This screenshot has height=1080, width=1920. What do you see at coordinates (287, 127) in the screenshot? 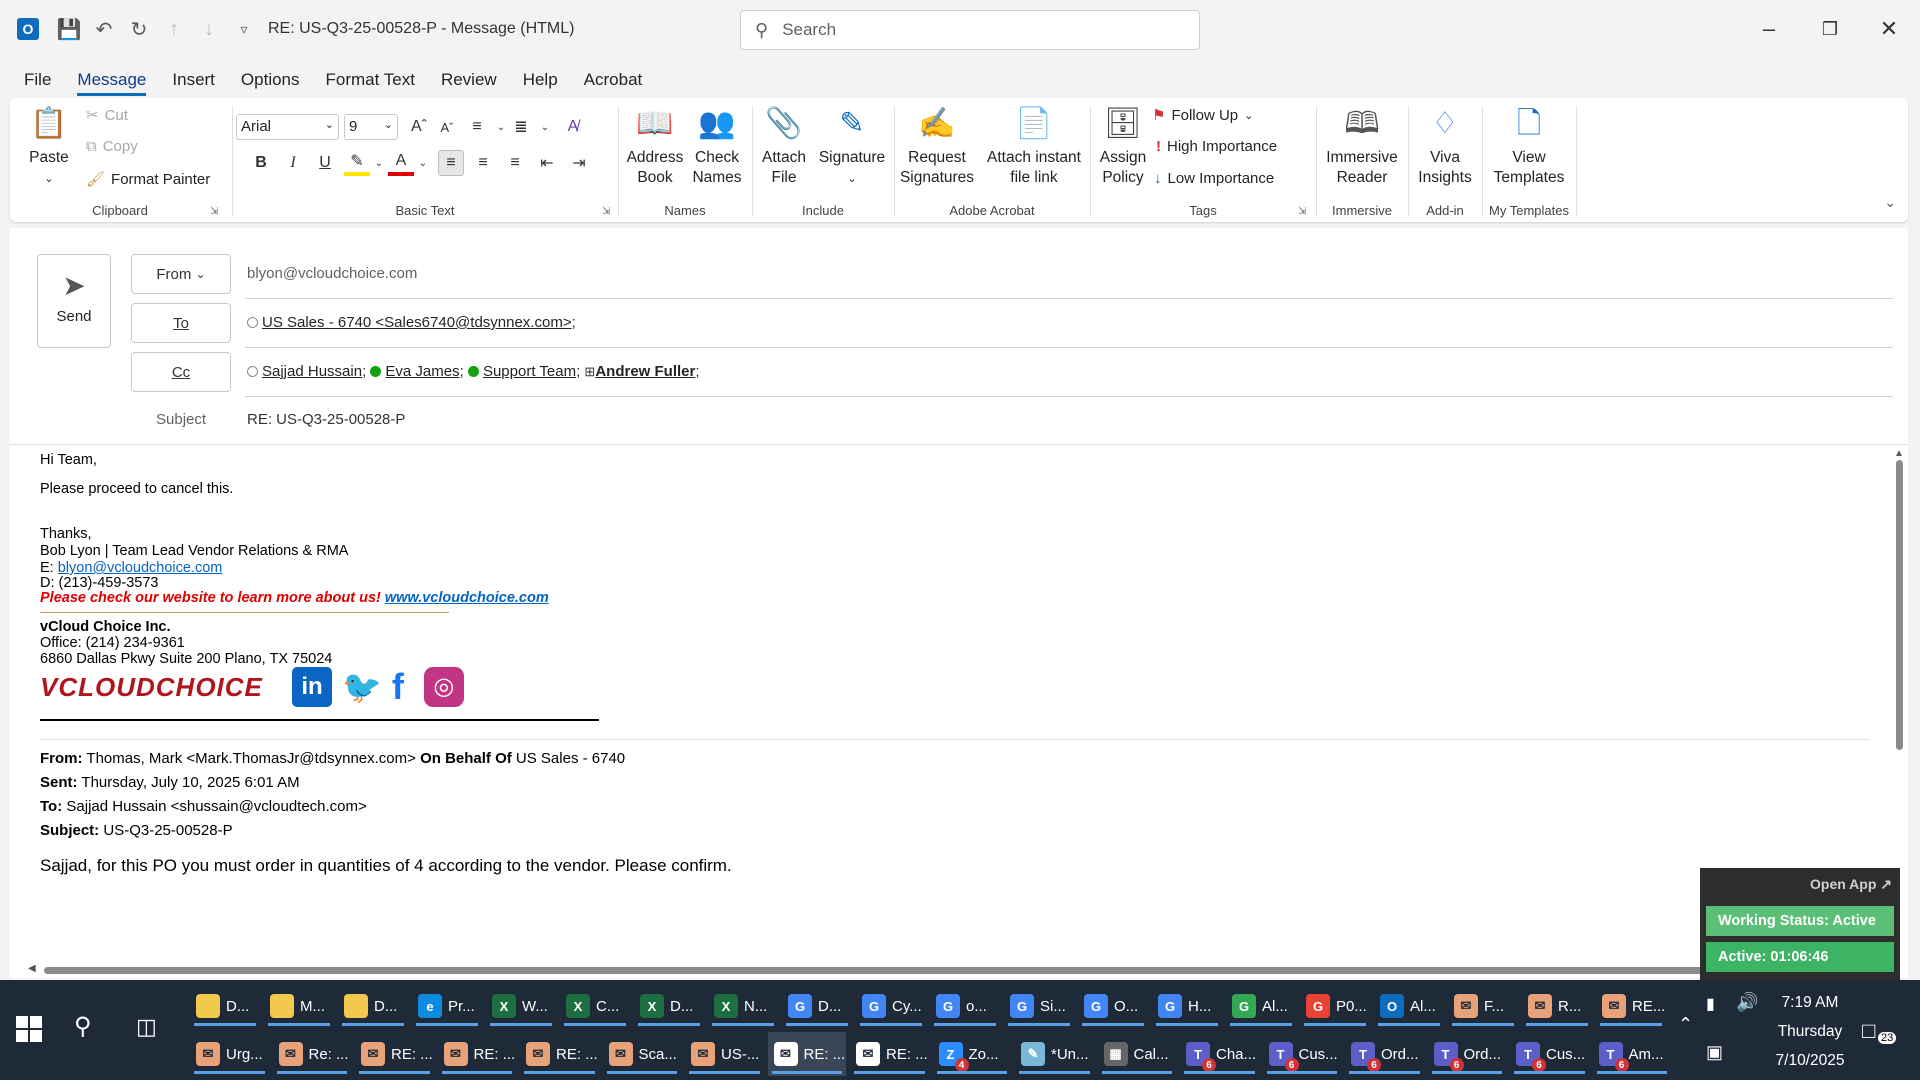
I see `font-name-select: Arial ⌄` at bounding box center [287, 127].